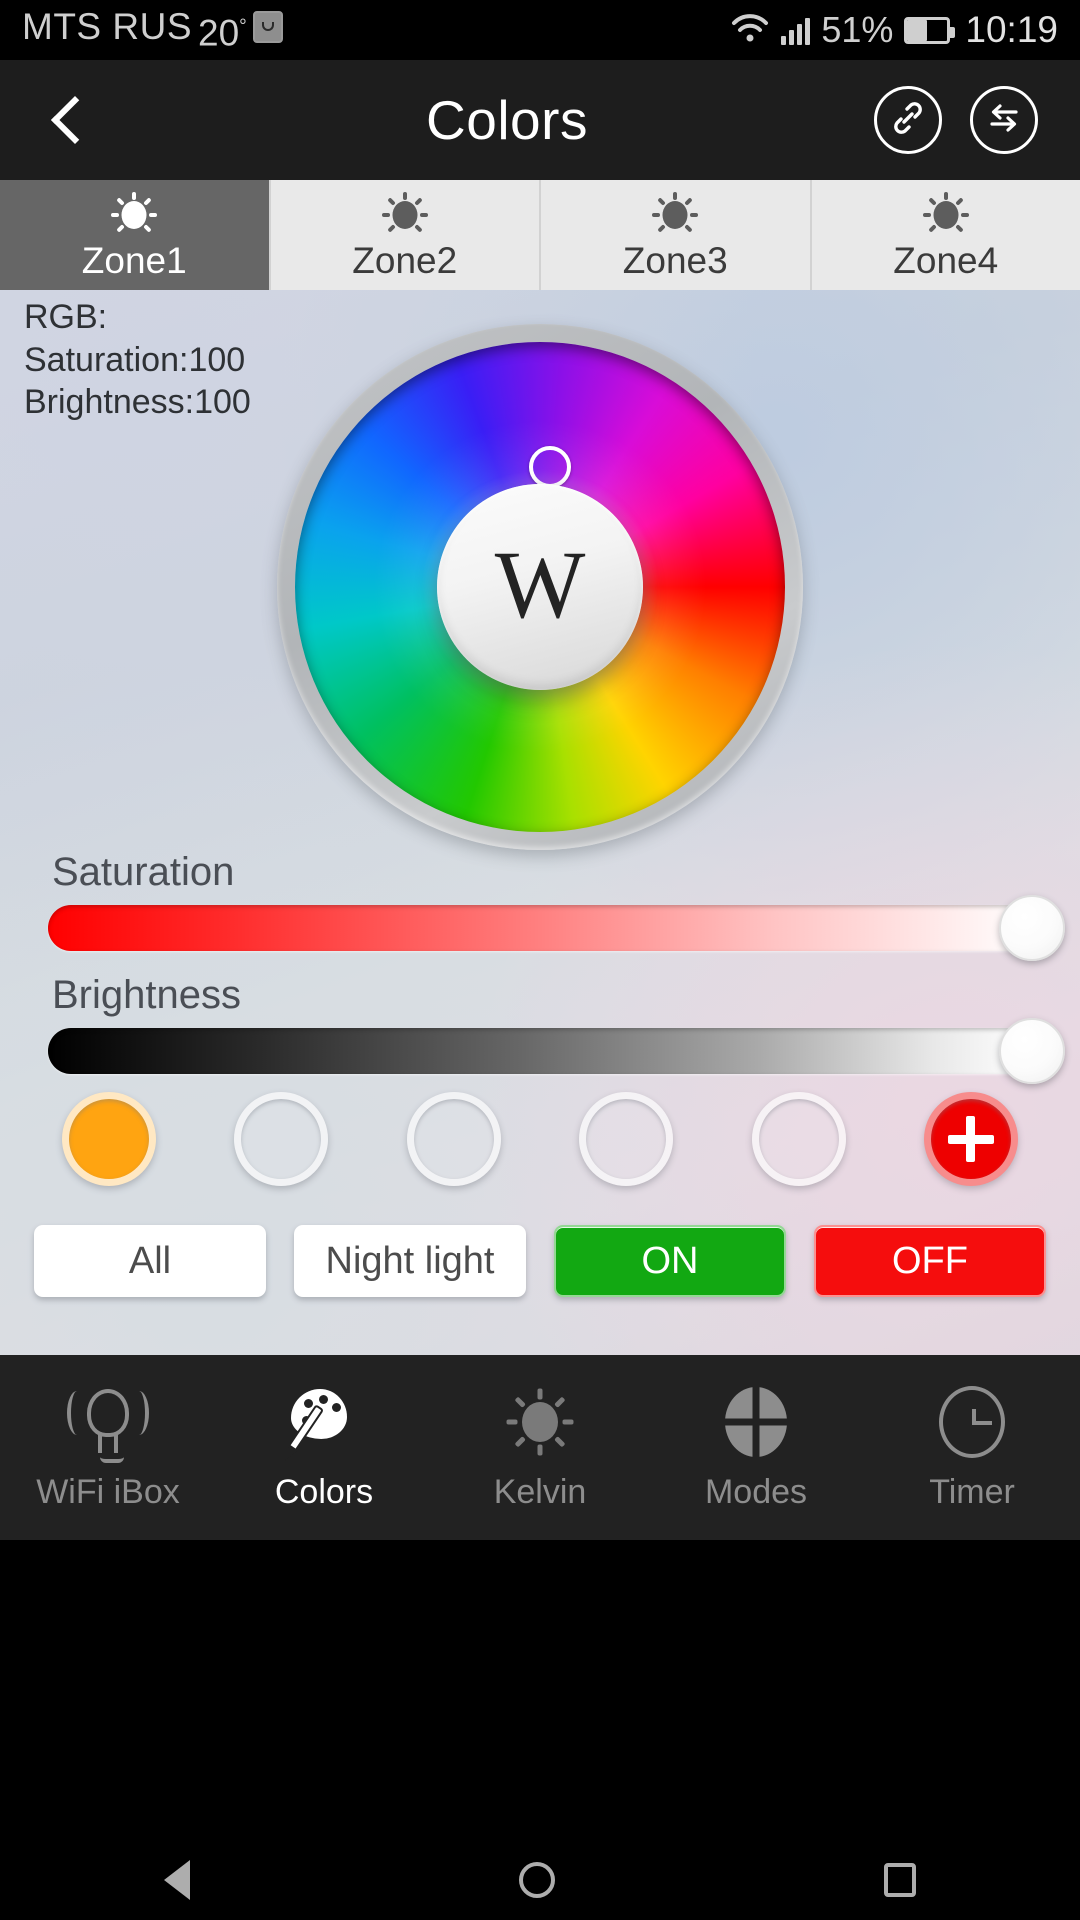  Describe the element at coordinates (536, 1880) in the screenshot. I see `android-home-icon` at that location.